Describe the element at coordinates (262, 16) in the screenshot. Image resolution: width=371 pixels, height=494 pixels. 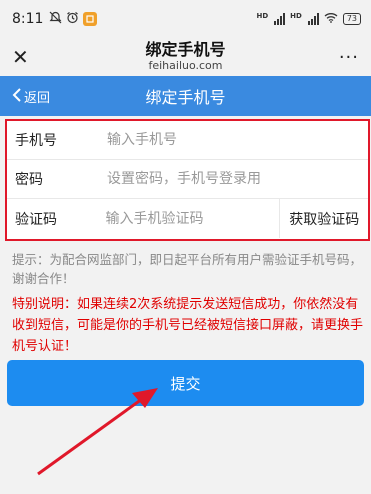
I see `signal-tag: HD` at that location.